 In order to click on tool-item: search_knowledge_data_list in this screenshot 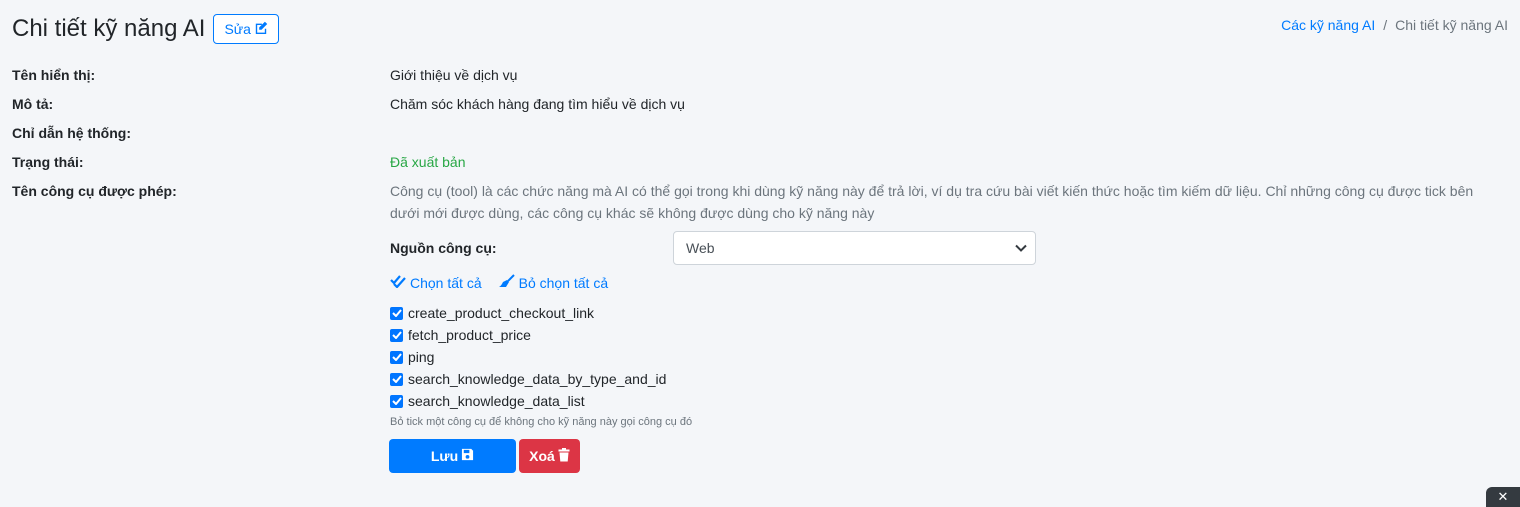, I will do `click(528, 401)`.